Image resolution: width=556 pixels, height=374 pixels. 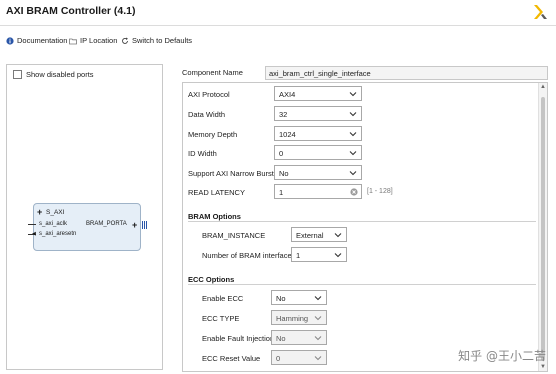 What do you see at coordinates (162, 40) in the screenshot?
I see `switch-defaults-label: Switch to Defaults` at bounding box center [162, 40].